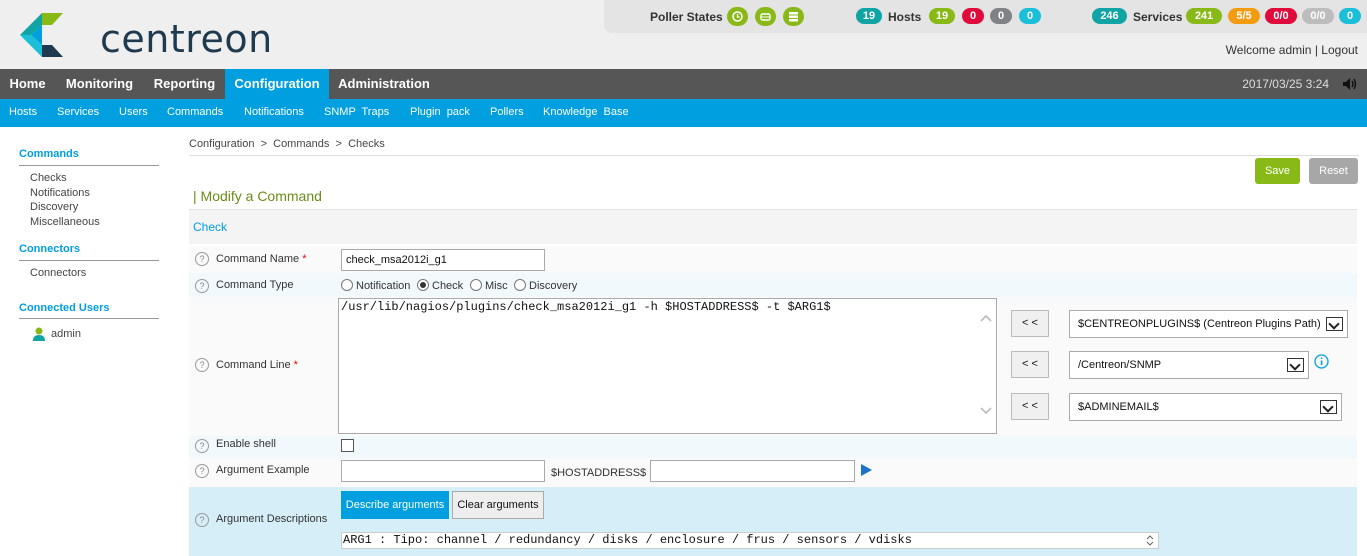 Image resolution: width=1367 pixels, height=556 pixels. What do you see at coordinates (395, 505) in the screenshot?
I see `describe-arguments-button: Describe arguments` at bounding box center [395, 505].